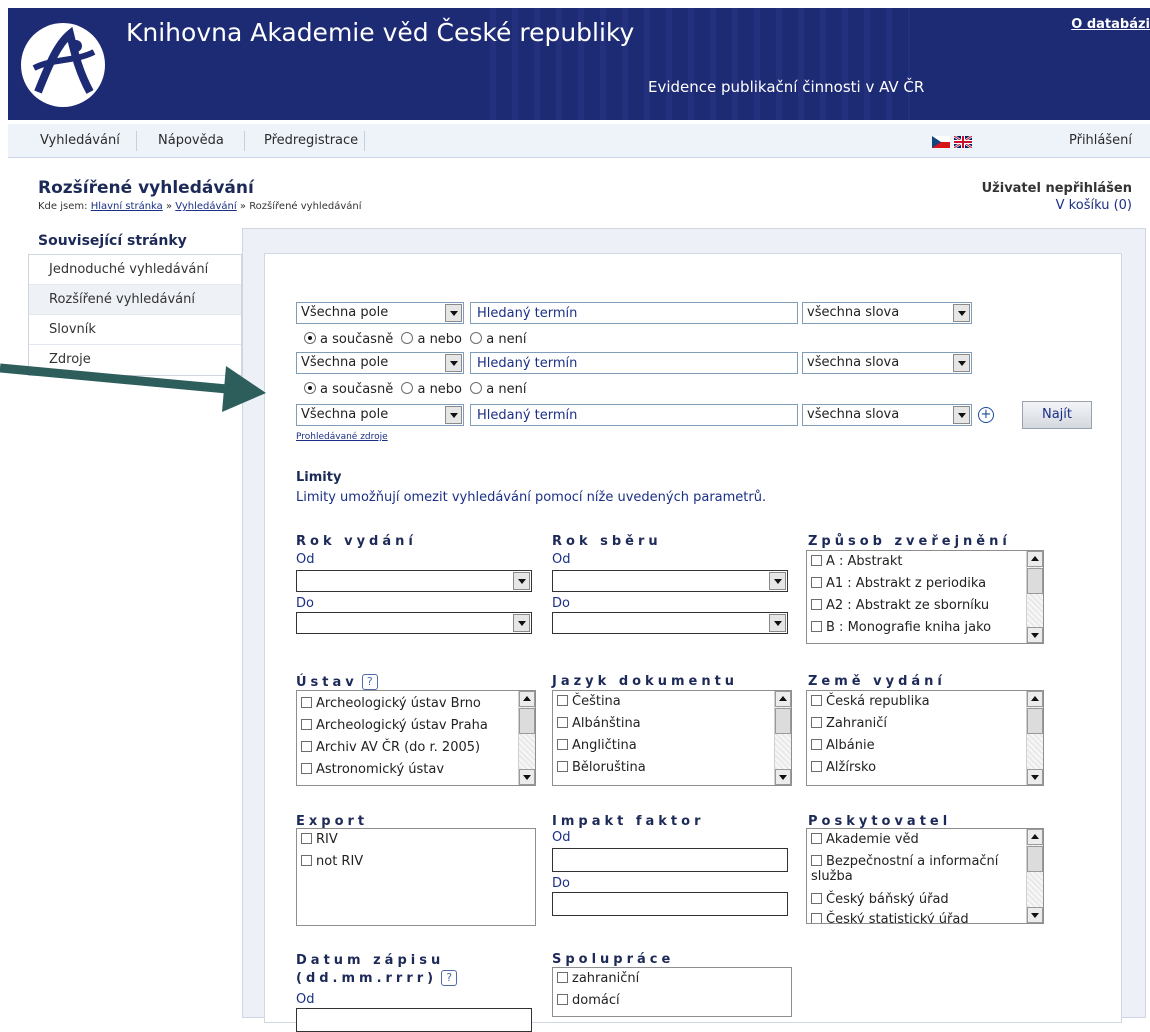 The height and width of the screenshot is (1032, 1150). Describe the element at coordinates (634, 363) in the screenshot. I see `search-term-input-2: Hledaný termín` at that location.